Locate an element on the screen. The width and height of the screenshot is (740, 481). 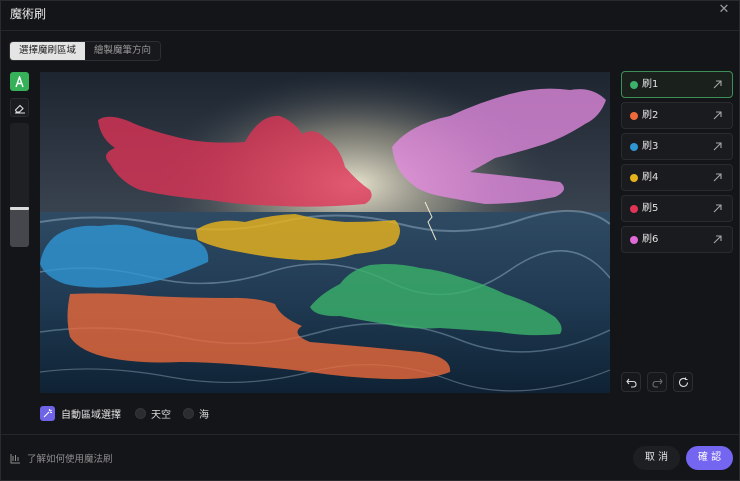
tab-select-region: 選擇魔刷區域 is located at coordinates (48, 51).